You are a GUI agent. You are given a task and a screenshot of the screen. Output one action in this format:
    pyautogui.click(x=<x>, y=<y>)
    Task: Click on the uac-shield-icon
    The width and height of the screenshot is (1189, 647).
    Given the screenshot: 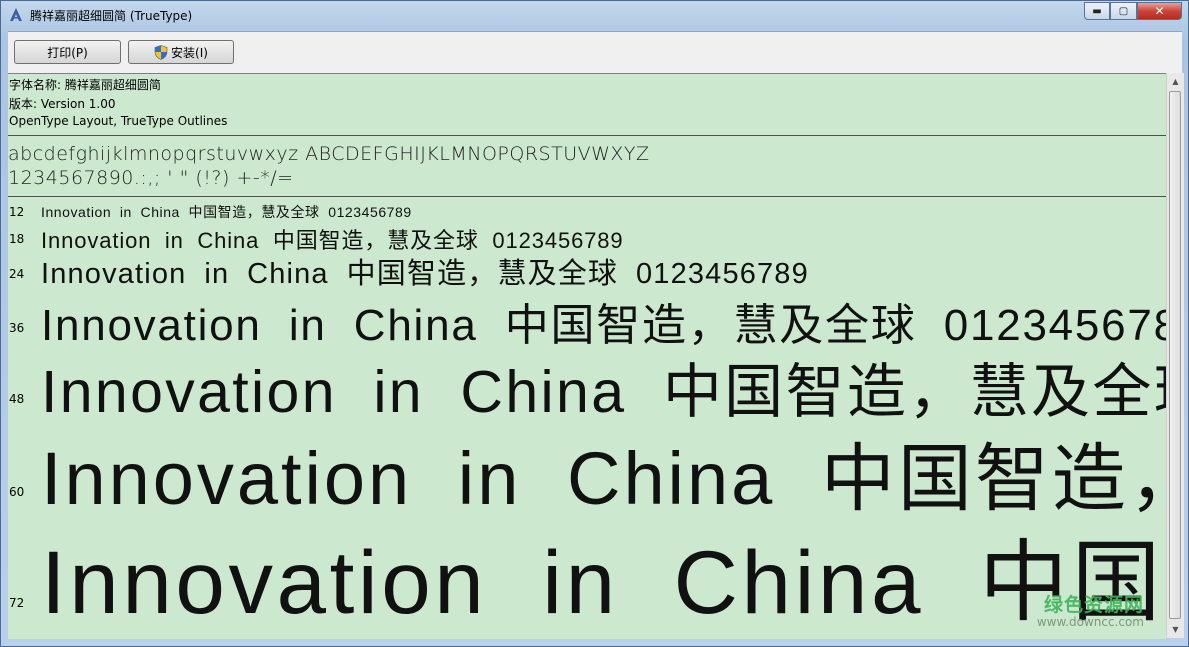 What is the action you would take?
    pyautogui.click(x=161, y=52)
    